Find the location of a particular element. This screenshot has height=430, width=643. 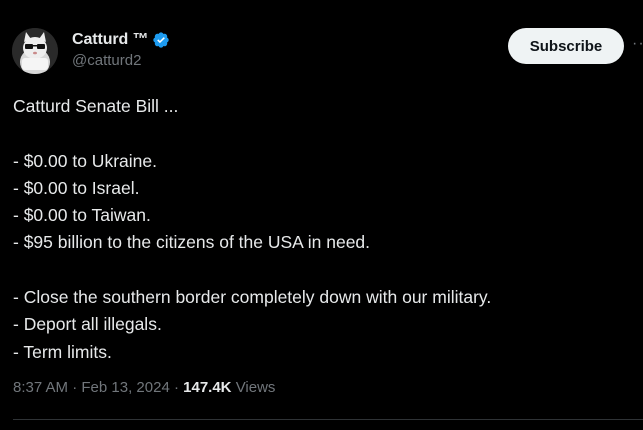

post-date: Feb 13, 2024 is located at coordinates (125, 387).